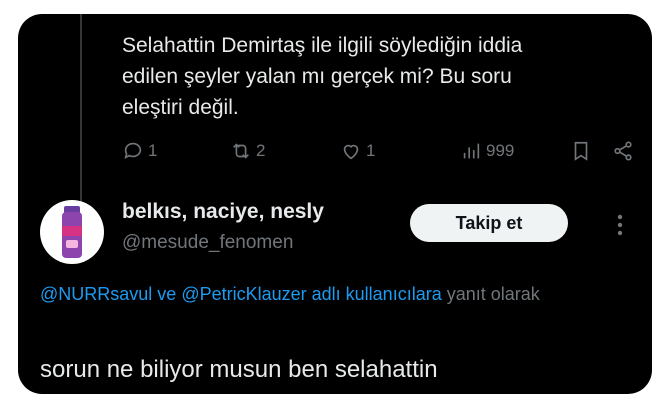 The image size is (672, 394). I want to click on mention-link-1: @NURRsavul, so click(96, 294).